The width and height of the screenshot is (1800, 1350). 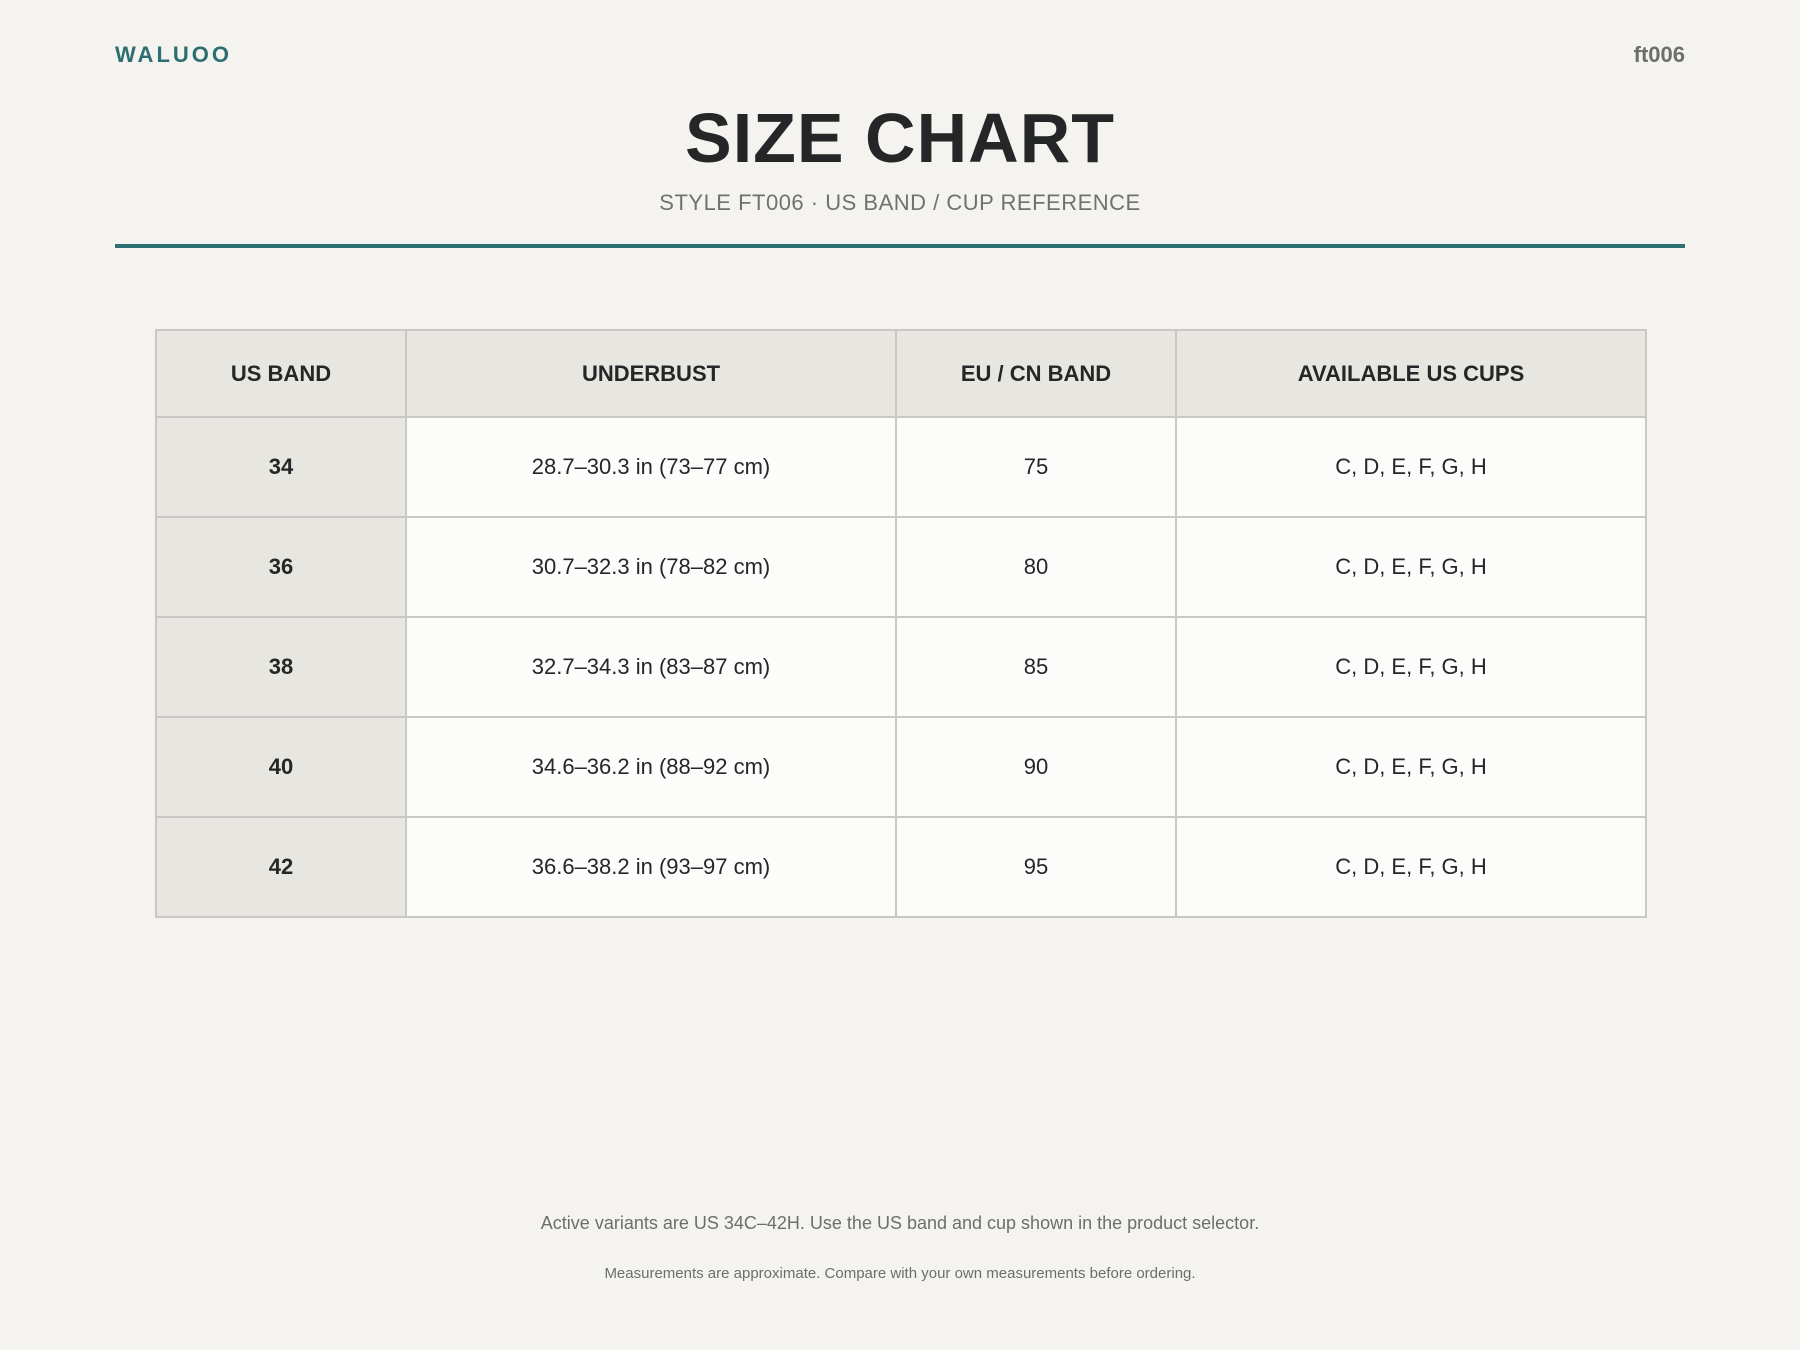 I want to click on cell-eu-cn-band: 80, so click(x=1036, y=567).